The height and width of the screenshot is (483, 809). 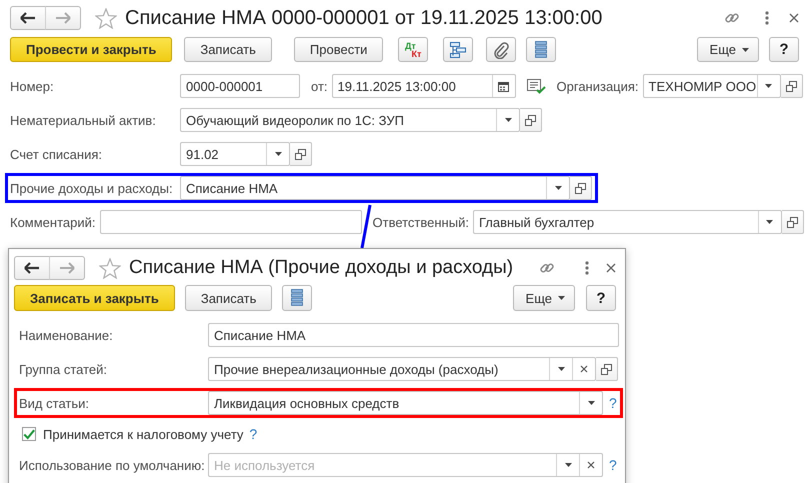 What do you see at coordinates (143, 434) in the screenshot?
I see `checkbox-label: Принимается к налоговому учету` at bounding box center [143, 434].